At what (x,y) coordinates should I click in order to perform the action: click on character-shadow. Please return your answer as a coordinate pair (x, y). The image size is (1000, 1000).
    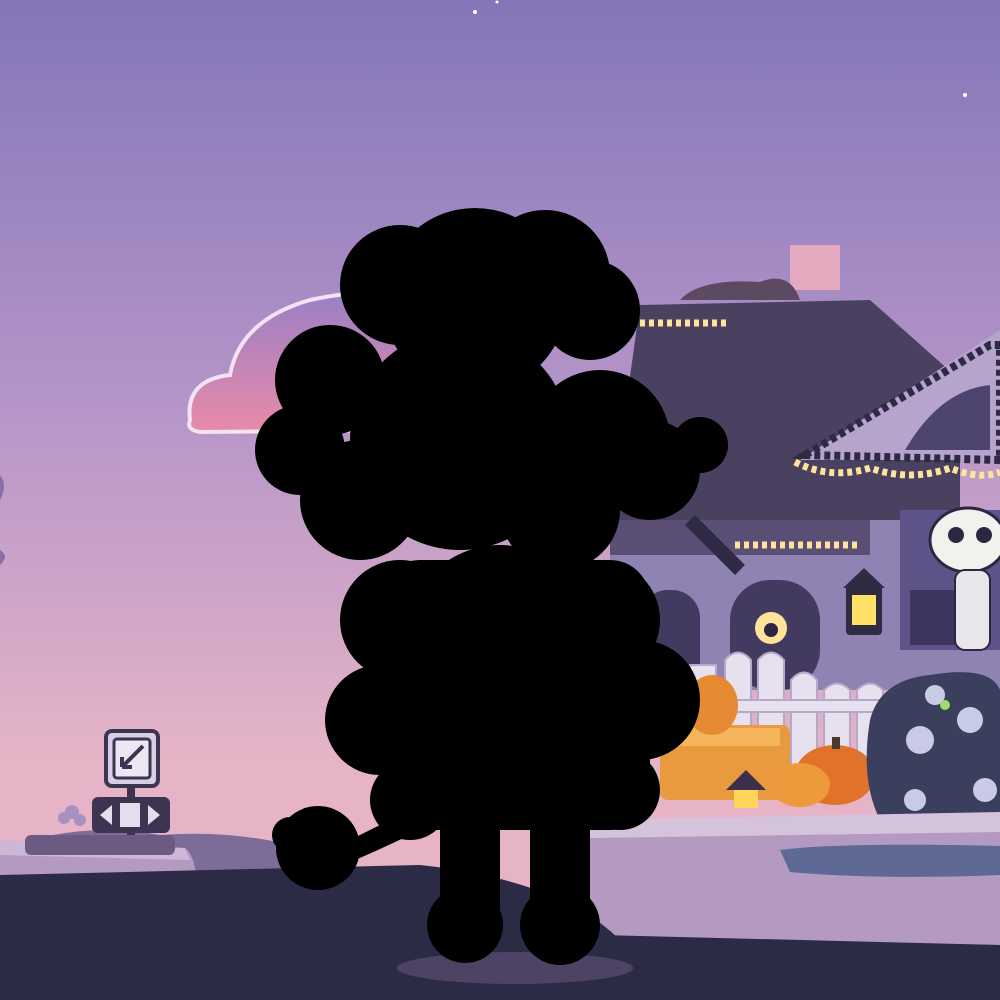
    Looking at the image, I should click on (515, 968).